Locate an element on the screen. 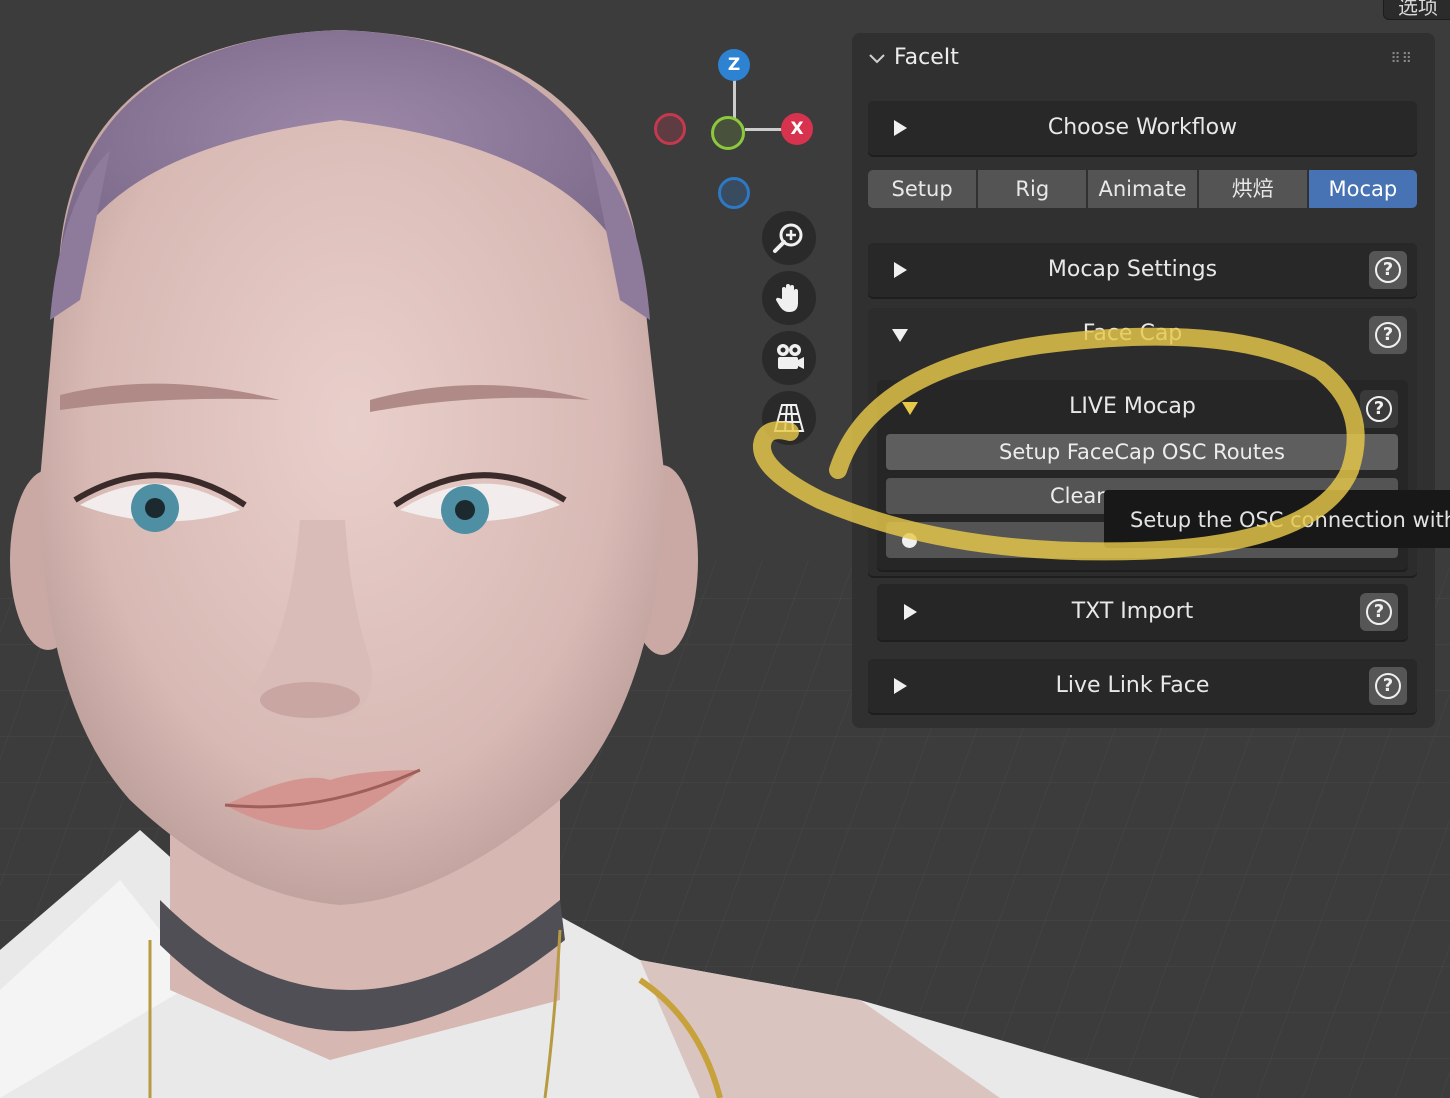 The image size is (1450, 1098). camera-icon is located at coordinates (790, 356).